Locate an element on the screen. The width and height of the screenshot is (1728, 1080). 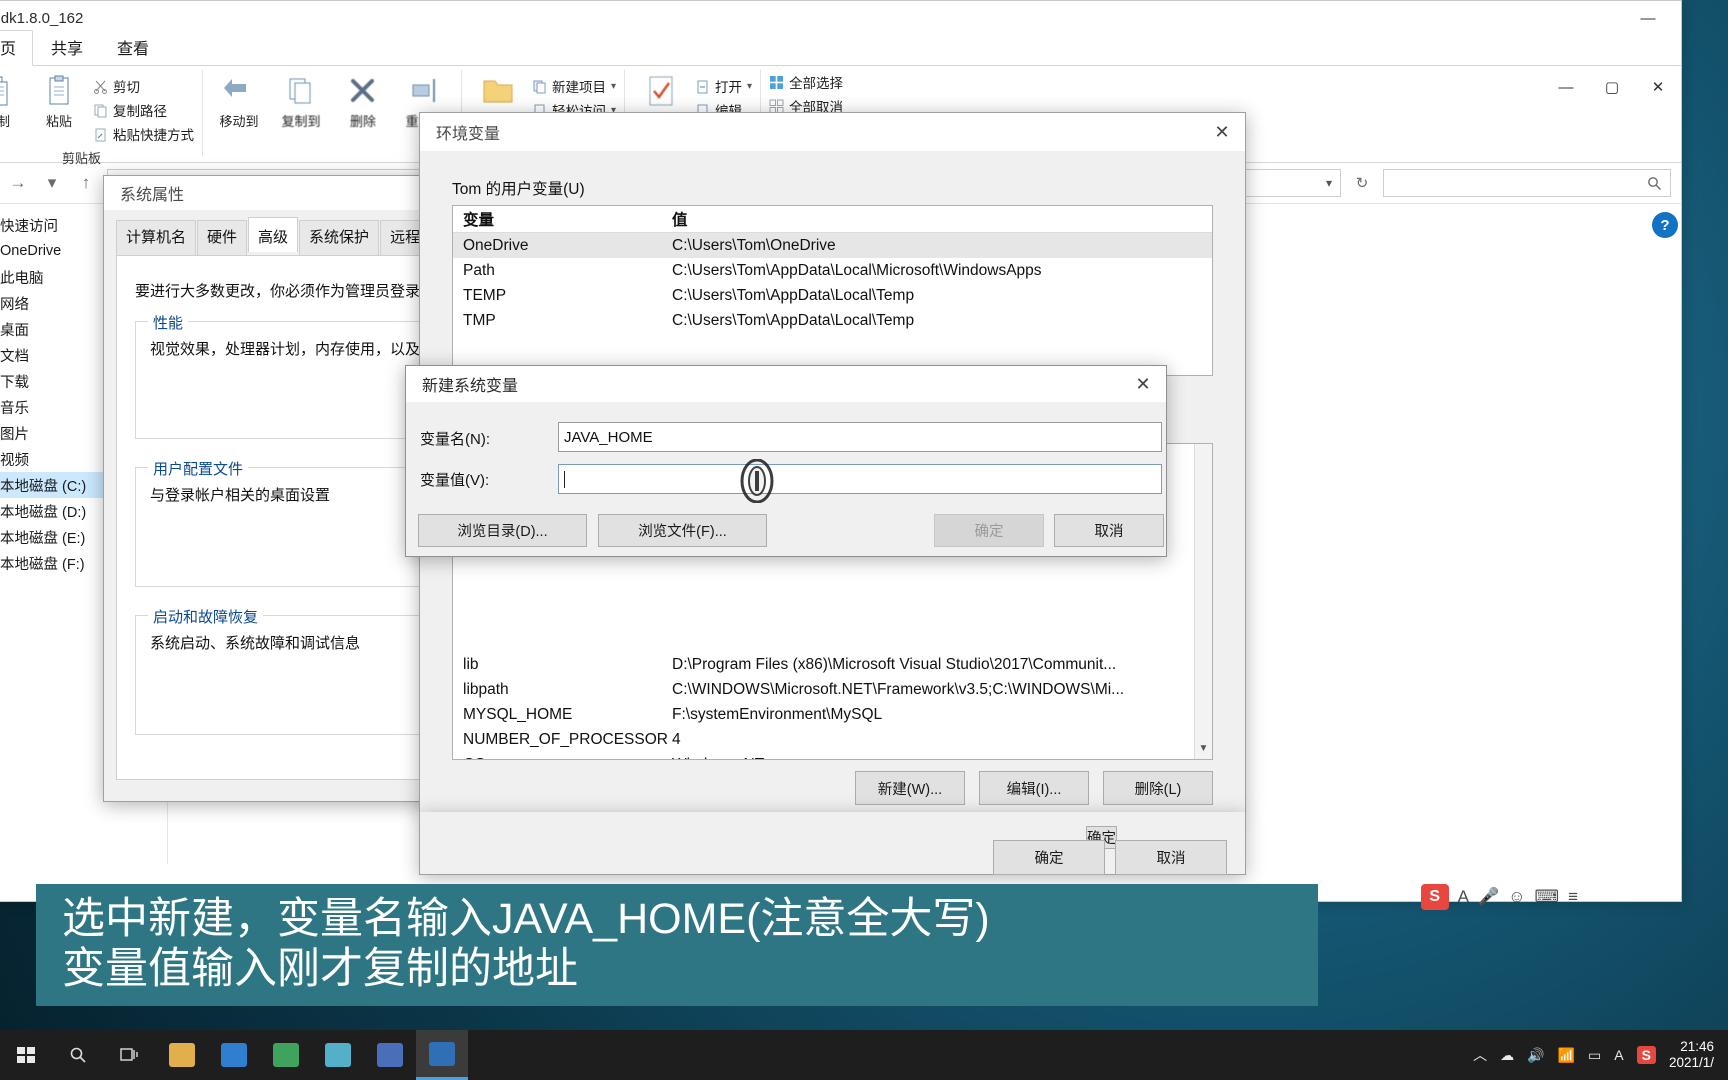
open-icon is located at coordinates (702, 86).